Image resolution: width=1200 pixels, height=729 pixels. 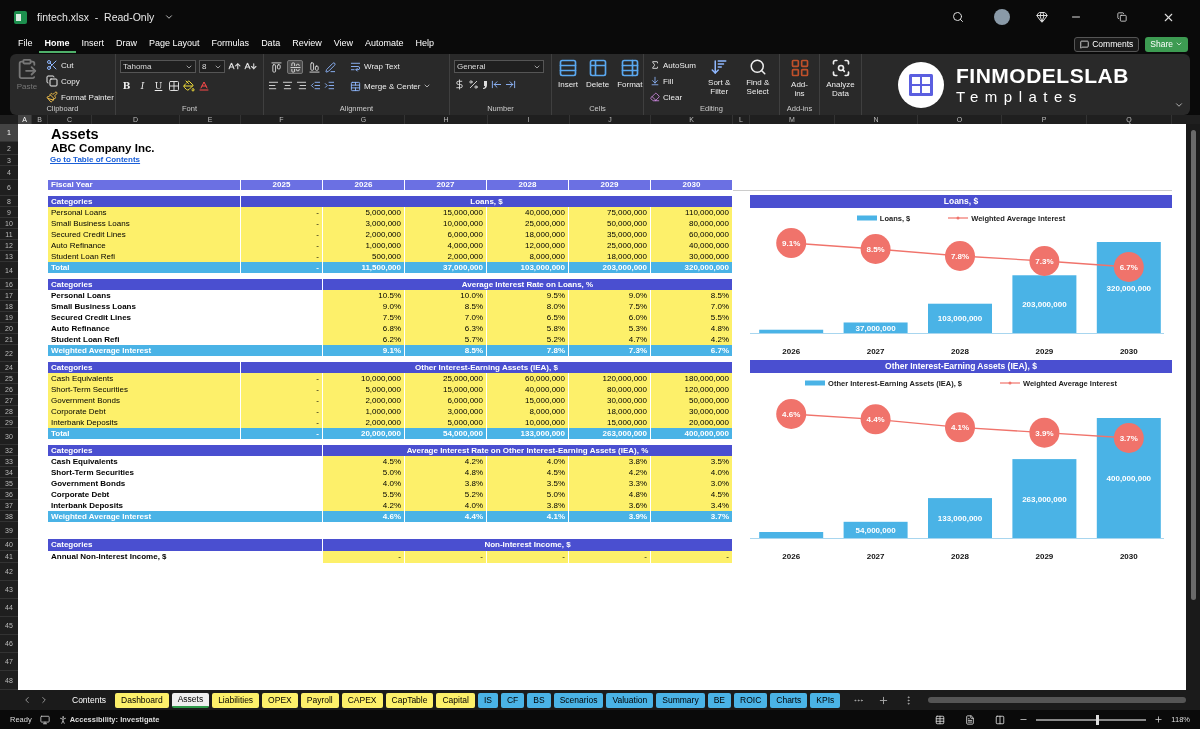 I want to click on sheet-tab: OPEX, so click(x=280, y=700).